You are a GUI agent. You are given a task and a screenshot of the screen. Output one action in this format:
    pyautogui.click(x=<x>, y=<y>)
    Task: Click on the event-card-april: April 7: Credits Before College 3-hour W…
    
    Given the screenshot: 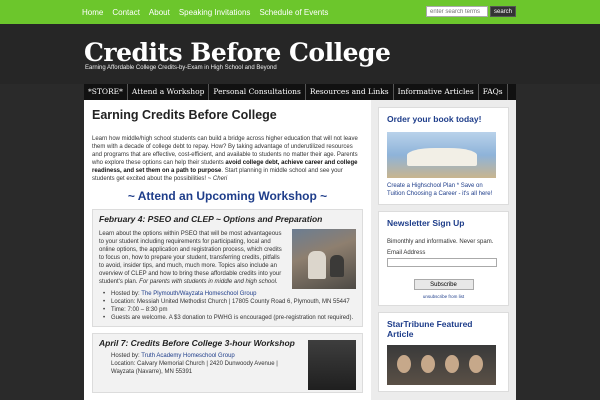 What is the action you would take?
    pyautogui.click(x=227, y=363)
    